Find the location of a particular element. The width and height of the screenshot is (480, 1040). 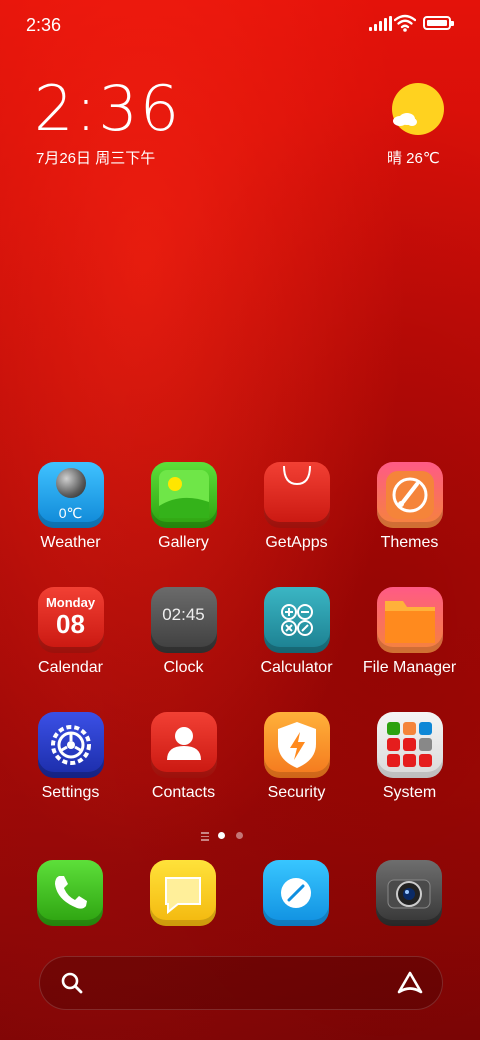

calendar-icon-date: 08 is located at coordinates (70, 624).